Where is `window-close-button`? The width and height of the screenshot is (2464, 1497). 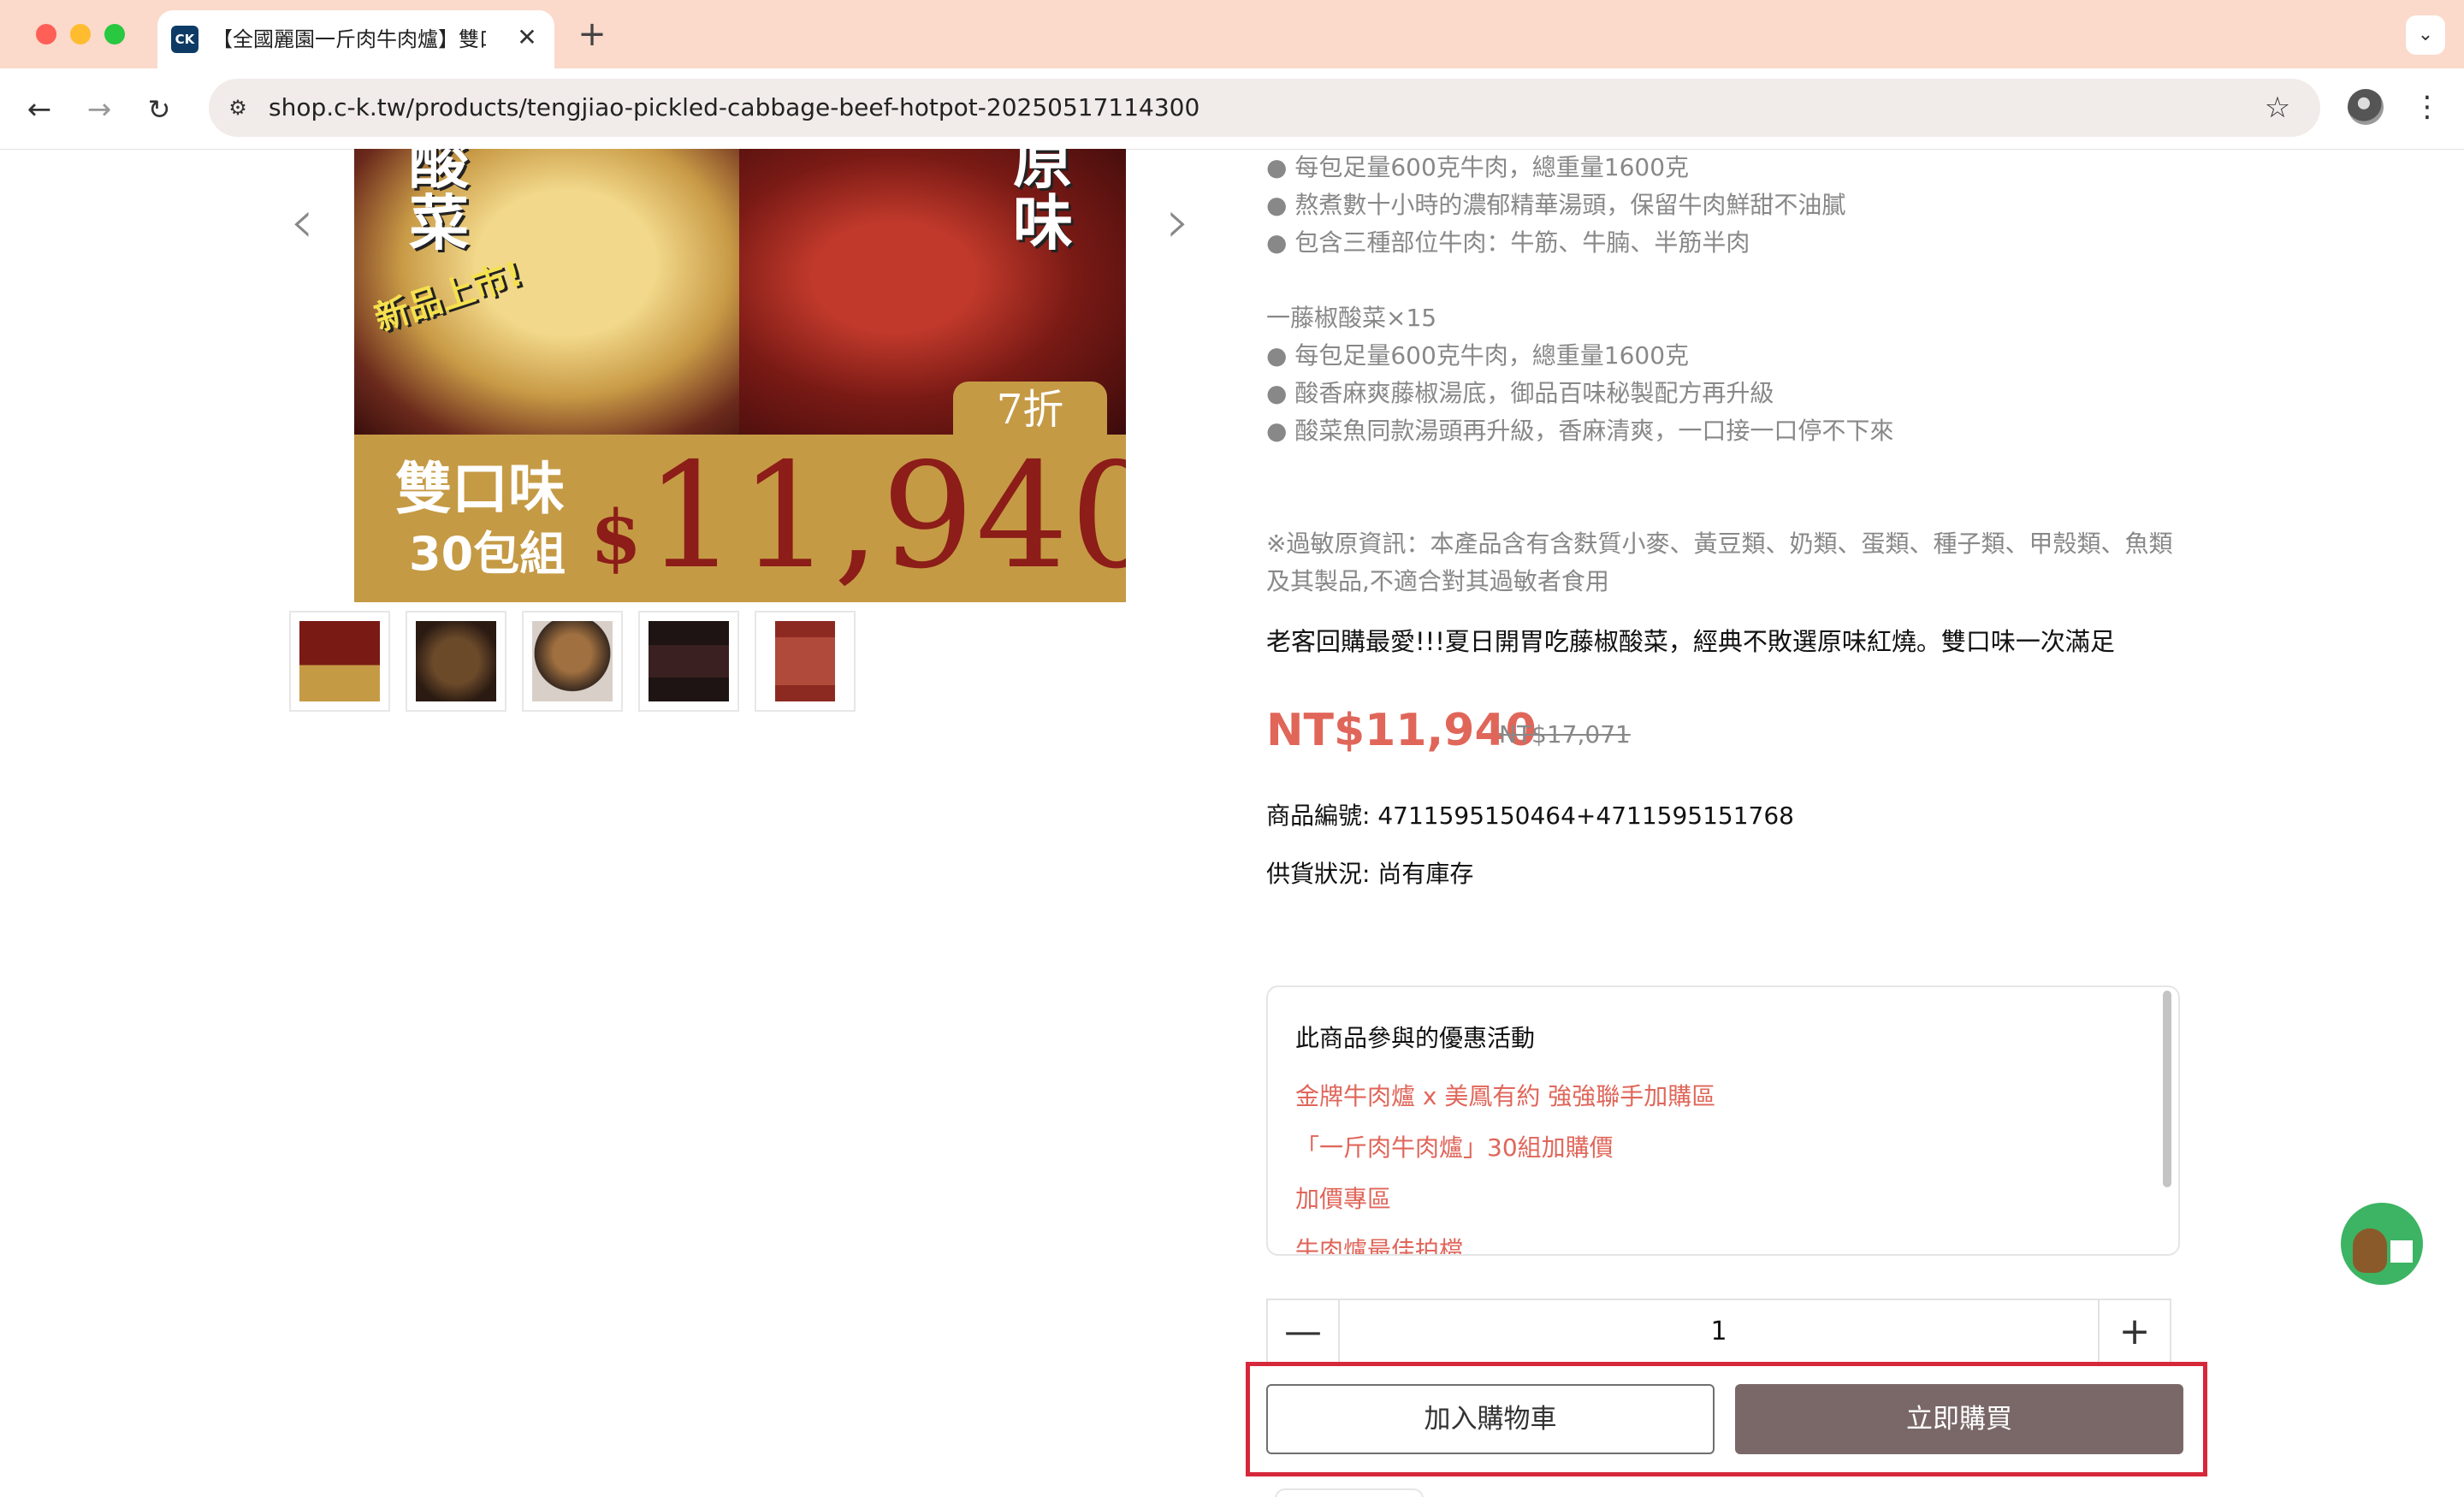
window-close-button is located at coordinates (46, 34).